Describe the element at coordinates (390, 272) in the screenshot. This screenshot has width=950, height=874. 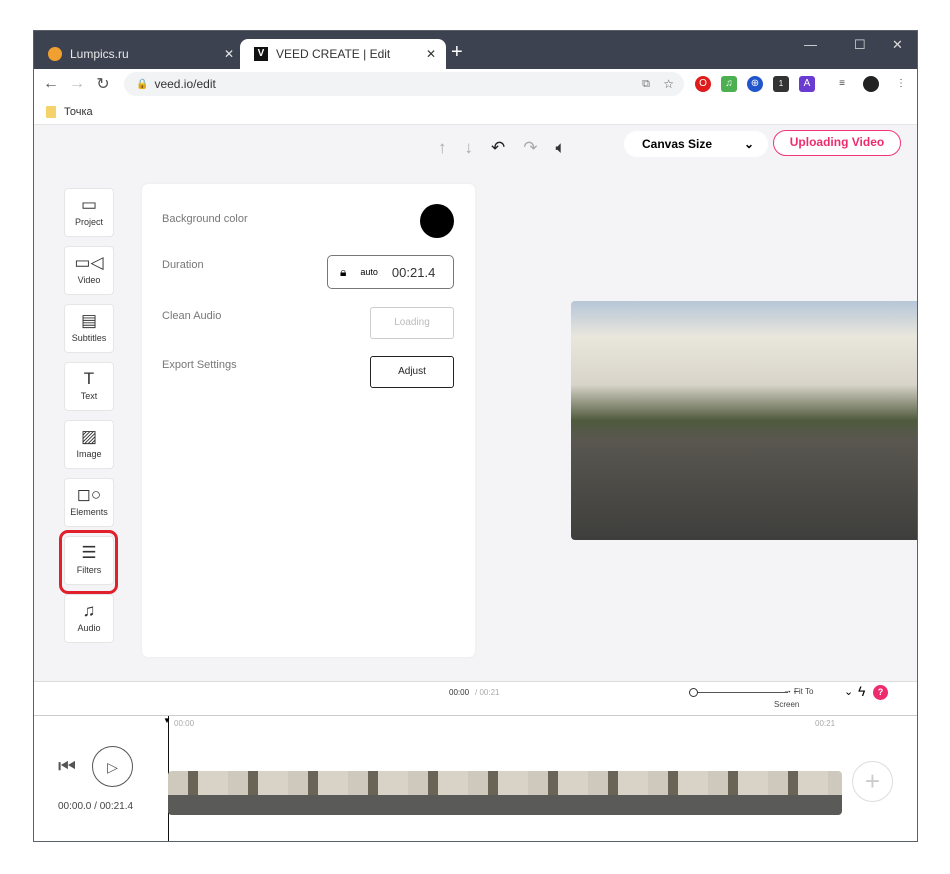
I see `duration-input: 🔒︎ auto 00:21.4` at that location.